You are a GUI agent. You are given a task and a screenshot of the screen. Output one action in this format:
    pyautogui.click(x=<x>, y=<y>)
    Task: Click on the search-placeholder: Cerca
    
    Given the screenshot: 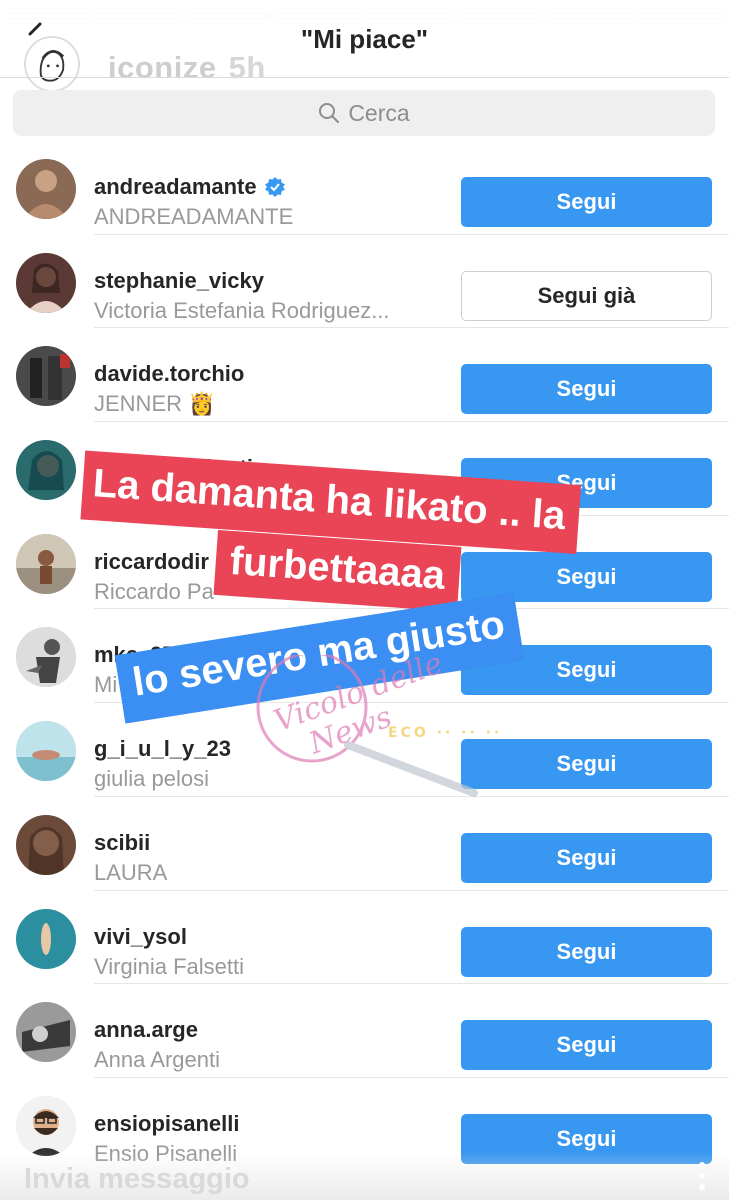 What is the action you would take?
    pyautogui.click(x=379, y=112)
    